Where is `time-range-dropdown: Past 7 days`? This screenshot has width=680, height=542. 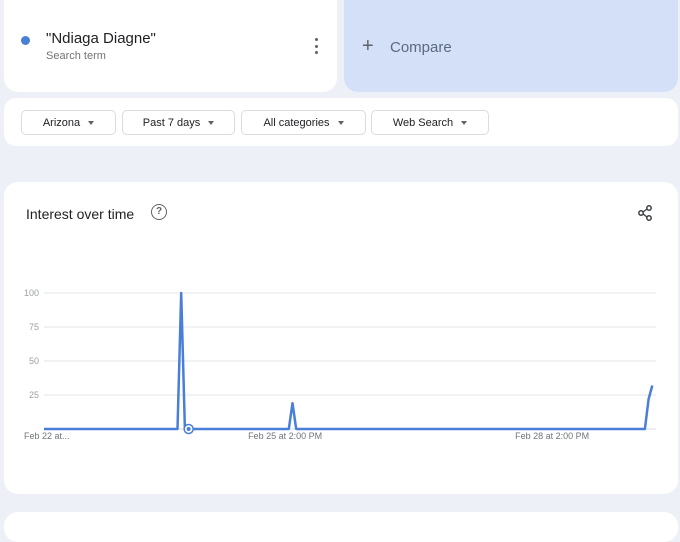 time-range-dropdown: Past 7 days is located at coordinates (178, 122).